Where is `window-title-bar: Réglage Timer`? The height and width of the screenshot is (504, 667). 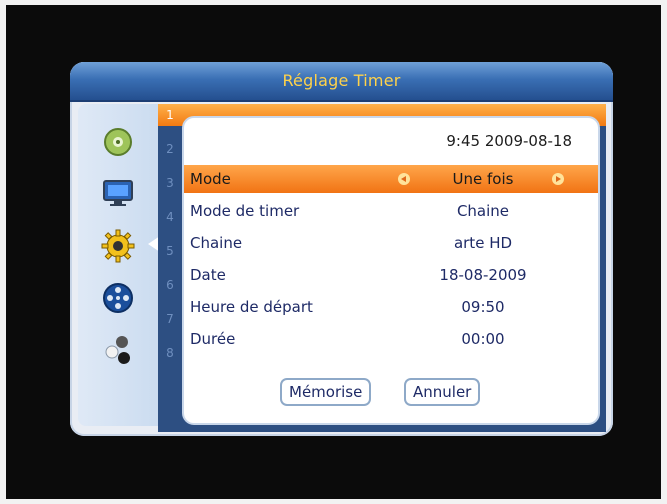
window-title-bar: Réglage Timer is located at coordinates (341, 82).